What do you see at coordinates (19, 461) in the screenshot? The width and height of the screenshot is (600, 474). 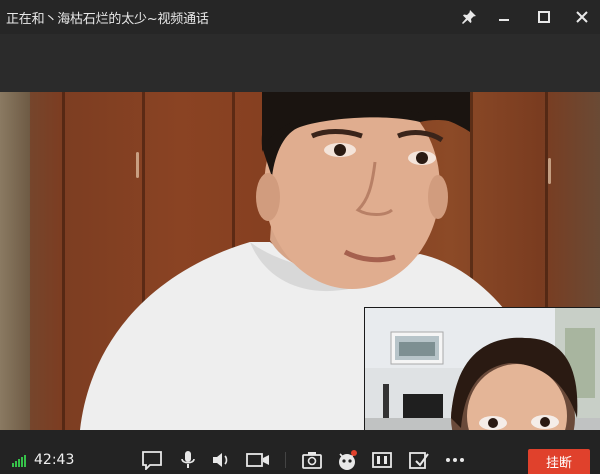 I see `signal-strength-icon` at bounding box center [19, 461].